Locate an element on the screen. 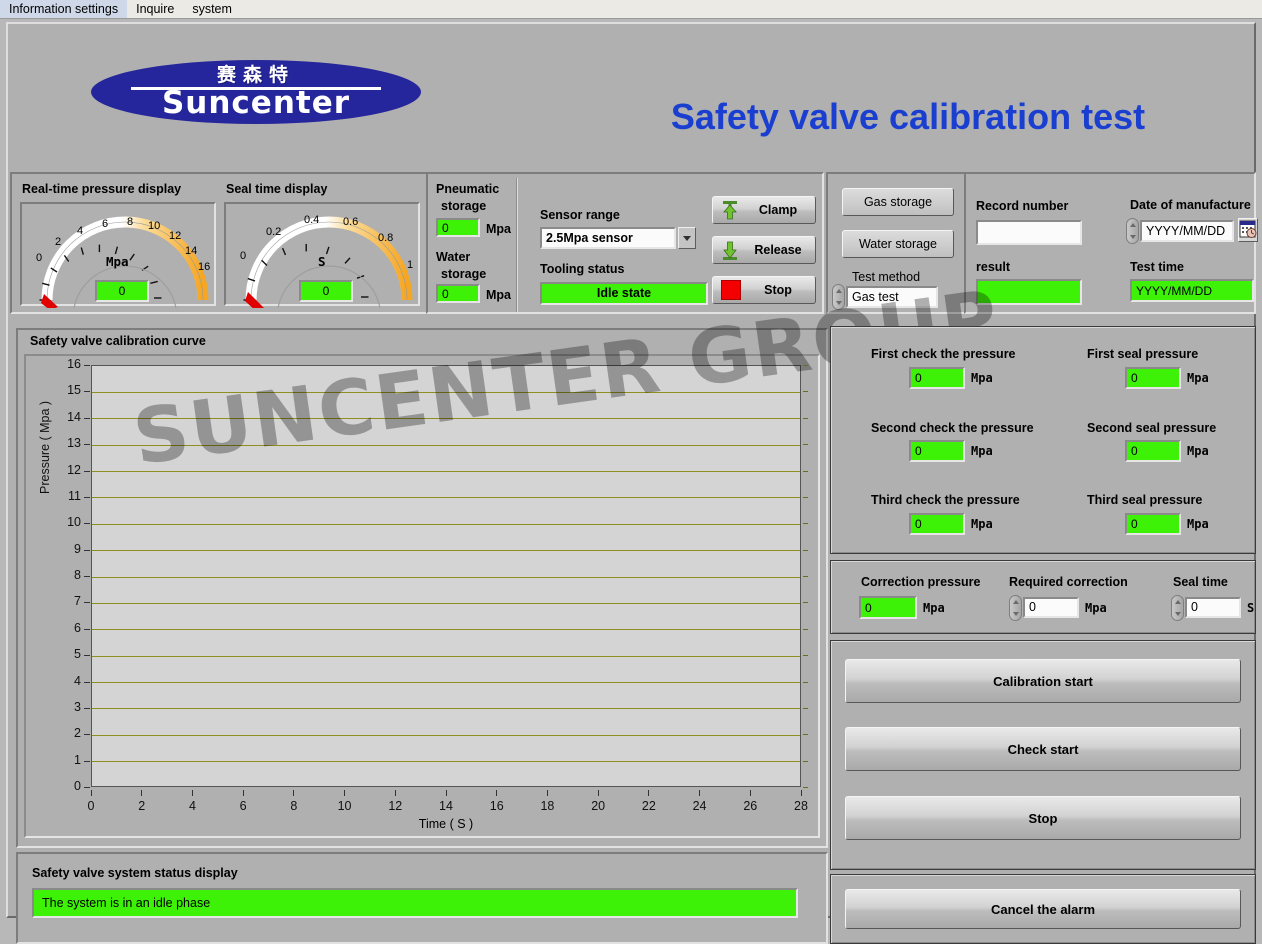 Image resolution: width=1262 pixels, height=944 pixels. clamp-button: Clamp is located at coordinates (764, 210).